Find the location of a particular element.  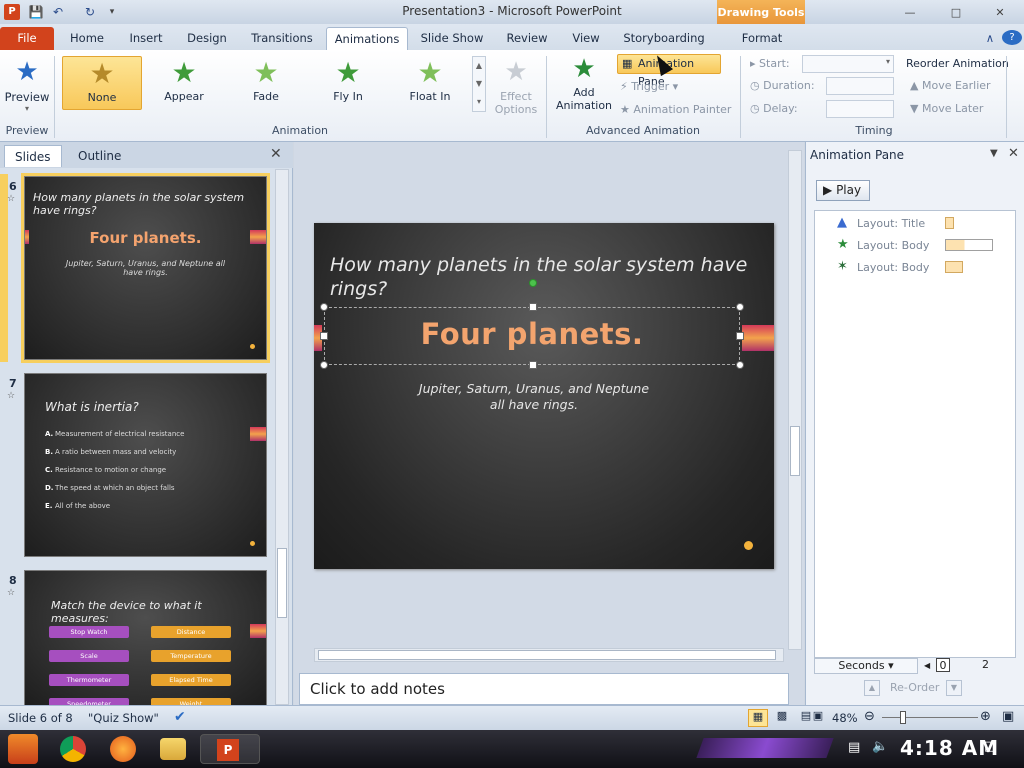

close-window-button: ✕ is located at coordinates (1000, 13).